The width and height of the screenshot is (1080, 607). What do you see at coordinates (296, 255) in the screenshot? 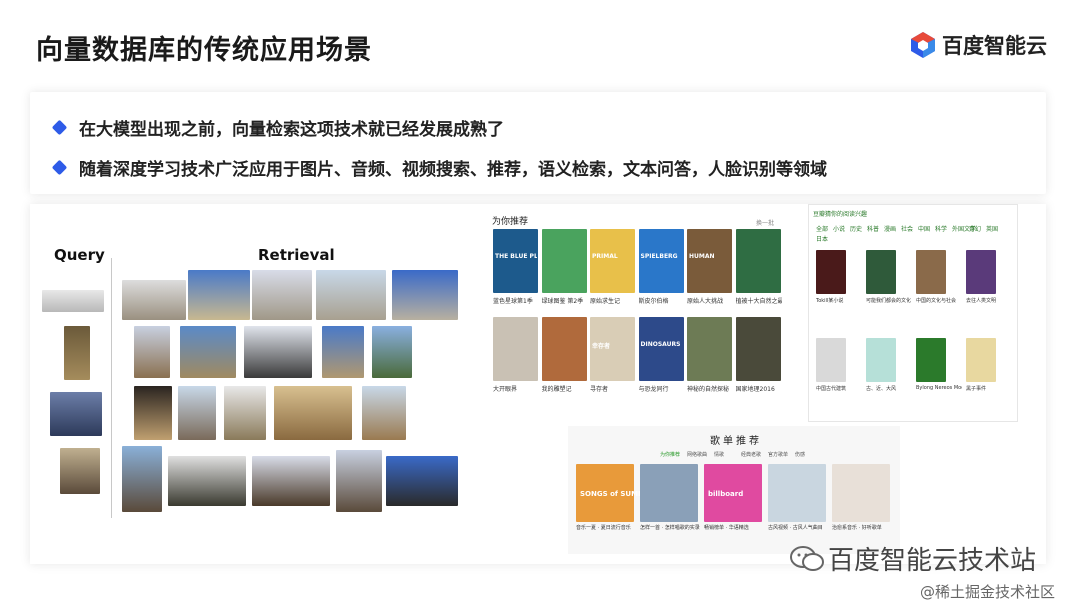
I see `retrieval-label: Retrieval` at bounding box center [296, 255].